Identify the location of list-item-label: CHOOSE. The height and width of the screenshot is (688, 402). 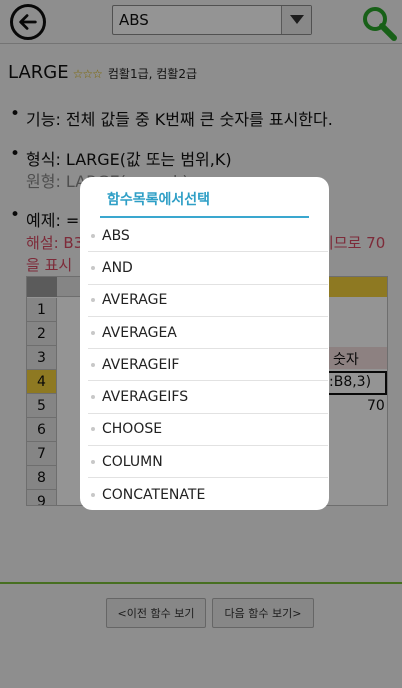
(132, 429).